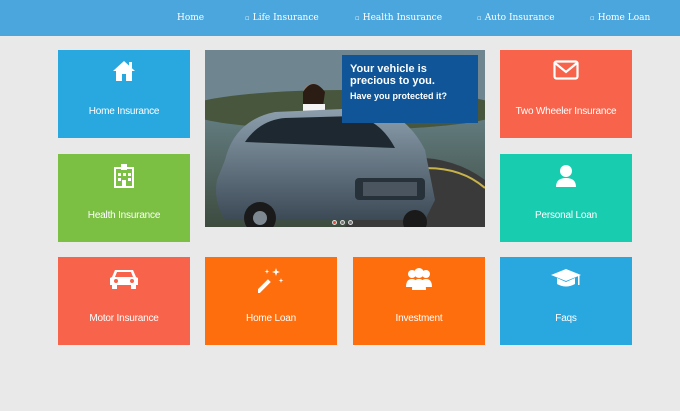 This screenshot has height=411, width=680. I want to click on nav-home-label: Home, so click(191, 18).